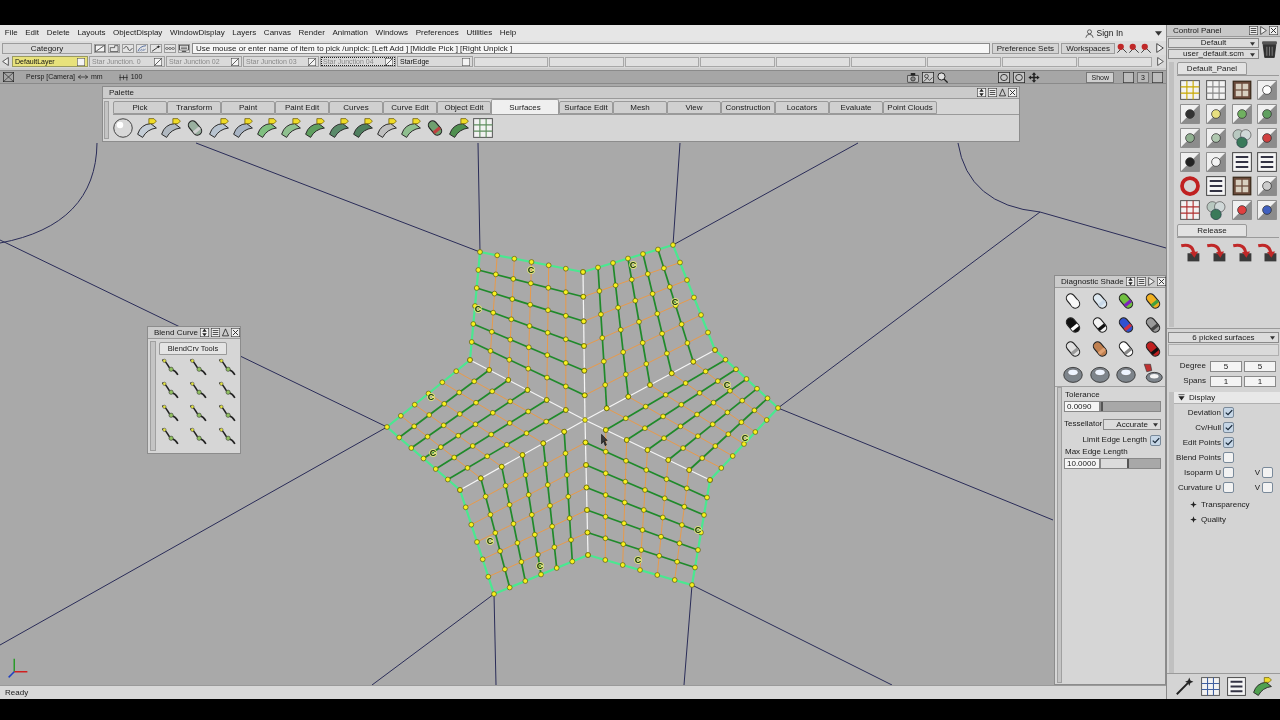  I want to click on four-arrows-icon, so click(1034, 77).